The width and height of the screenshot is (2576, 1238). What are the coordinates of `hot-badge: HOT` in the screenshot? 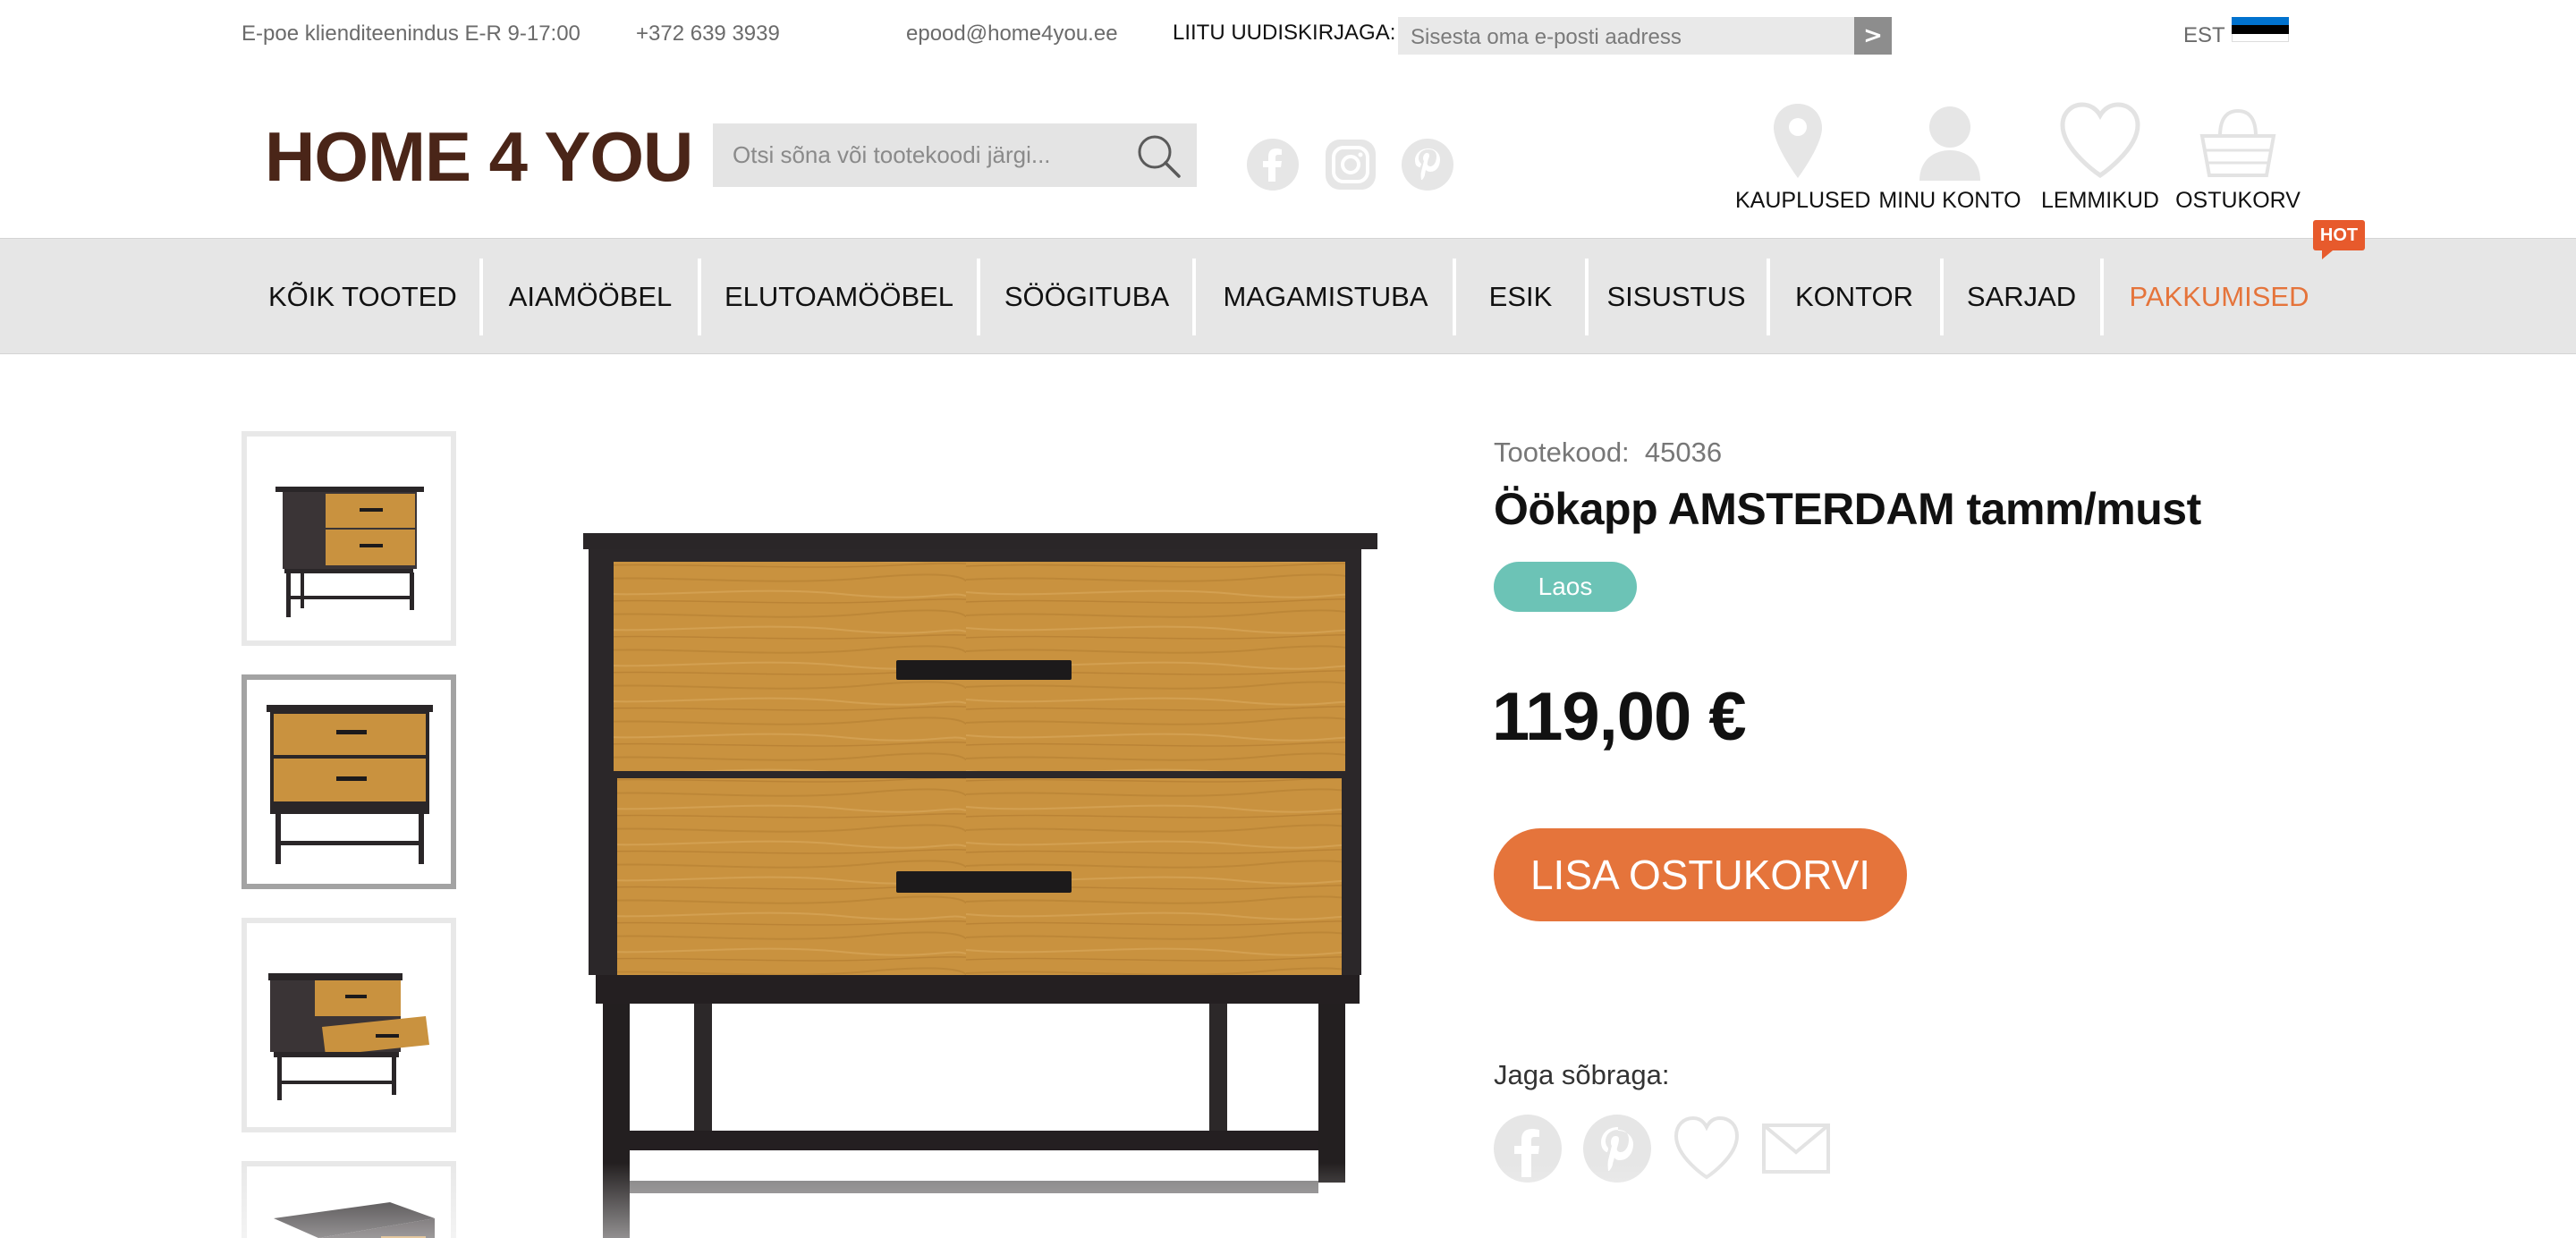 It's located at (2339, 240).